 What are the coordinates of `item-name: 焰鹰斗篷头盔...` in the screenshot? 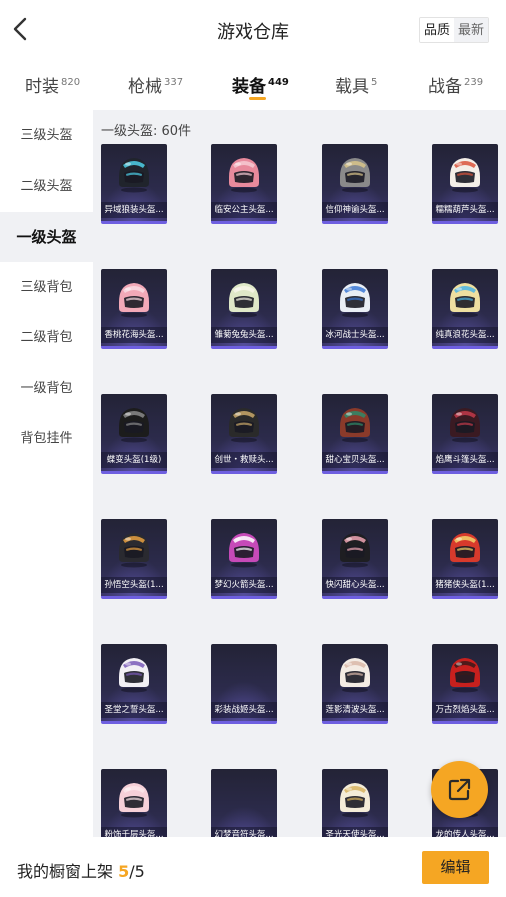 It's located at (465, 460).